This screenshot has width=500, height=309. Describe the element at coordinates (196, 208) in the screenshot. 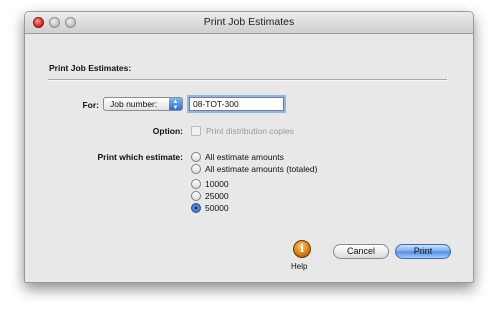

I see `radio-button-selected` at that location.